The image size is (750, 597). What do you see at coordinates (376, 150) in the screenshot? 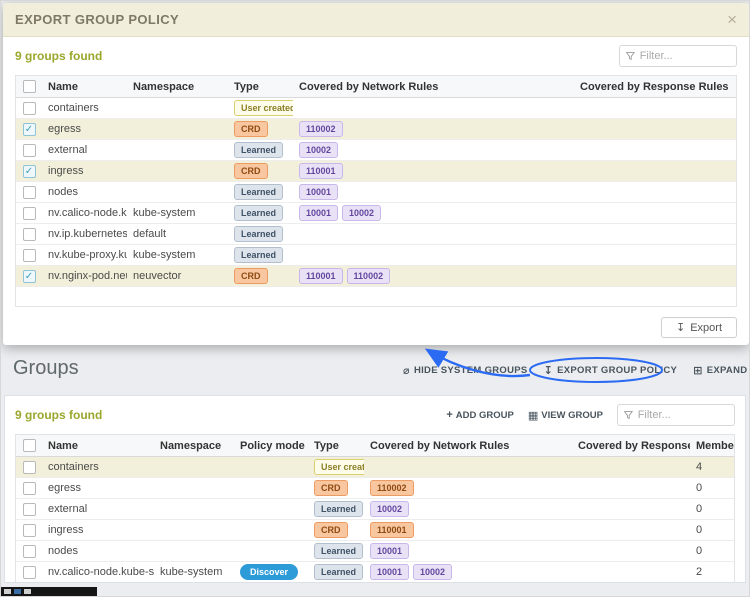
I see `table-row: external Learned 10002` at bounding box center [376, 150].